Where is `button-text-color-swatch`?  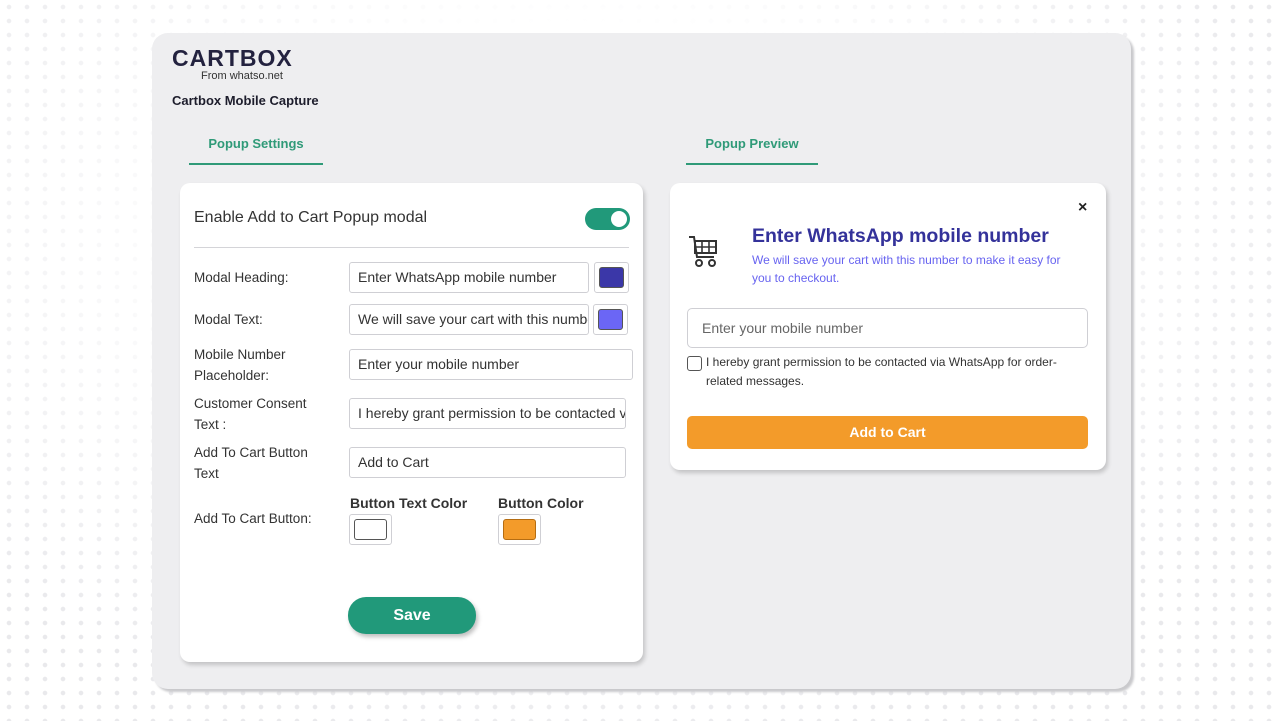 button-text-color-swatch is located at coordinates (370, 529).